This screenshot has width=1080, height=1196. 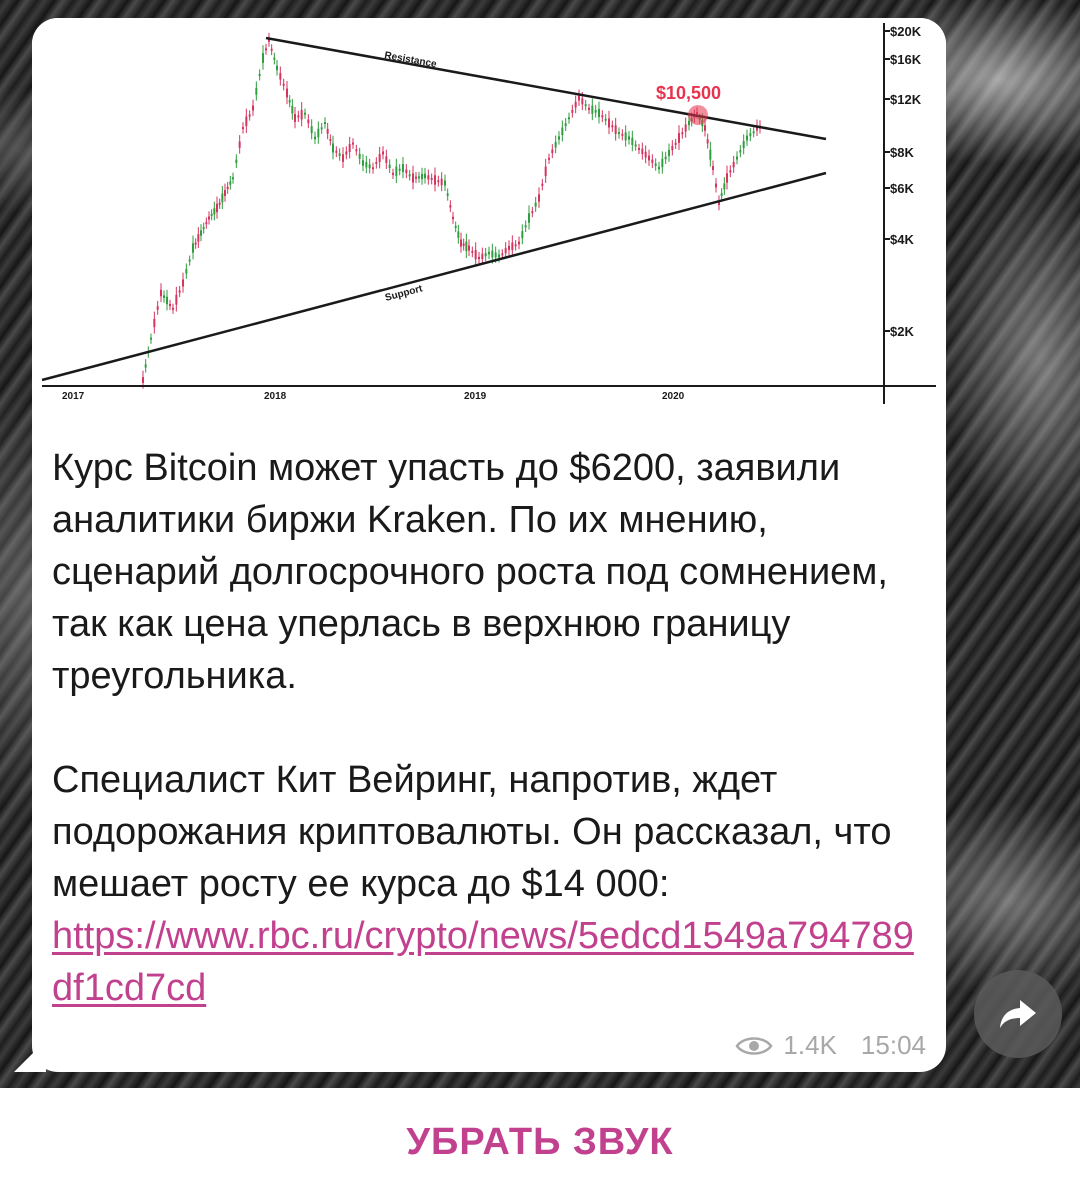 What do you see at coordinates (673, 396) in the screenshot?
I see `year-label: 2020` at bounding box center [673, 396].